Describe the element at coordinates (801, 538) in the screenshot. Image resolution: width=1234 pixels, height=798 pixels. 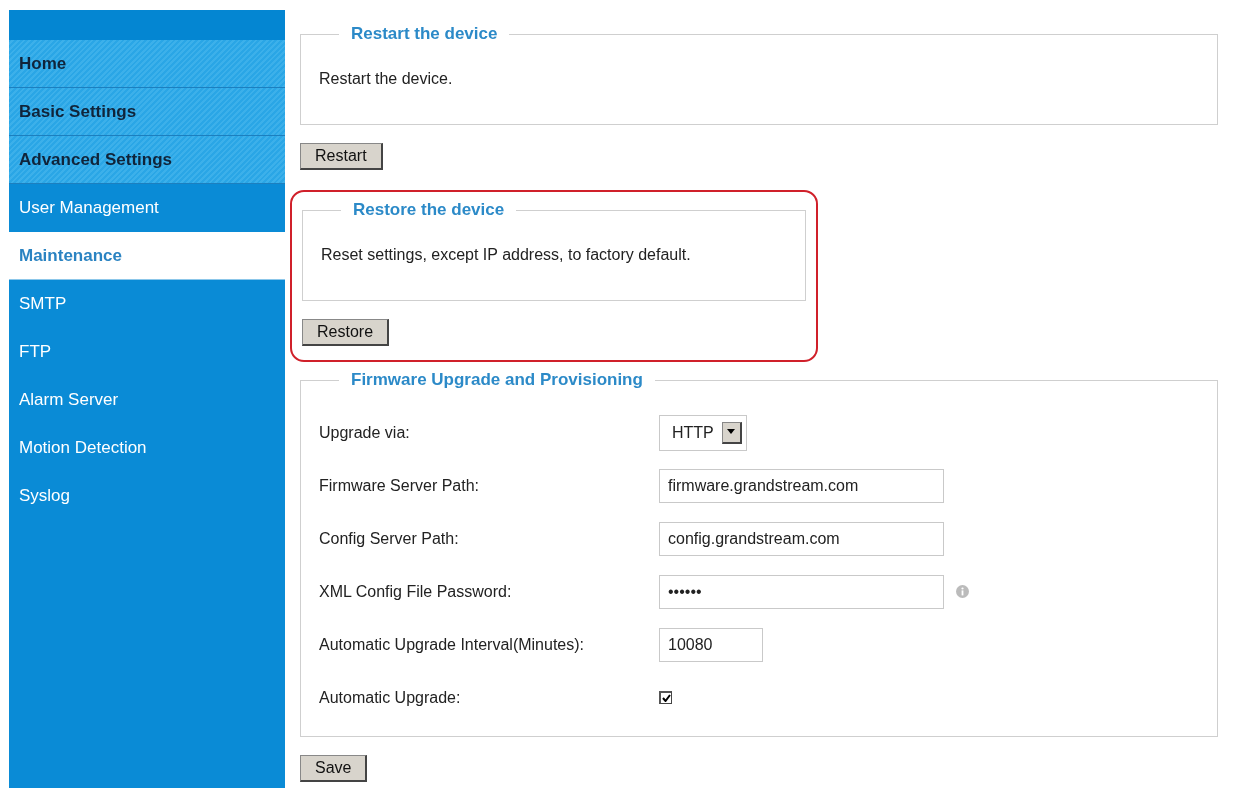
I see `input-field: config.grandstream.com` at that location.